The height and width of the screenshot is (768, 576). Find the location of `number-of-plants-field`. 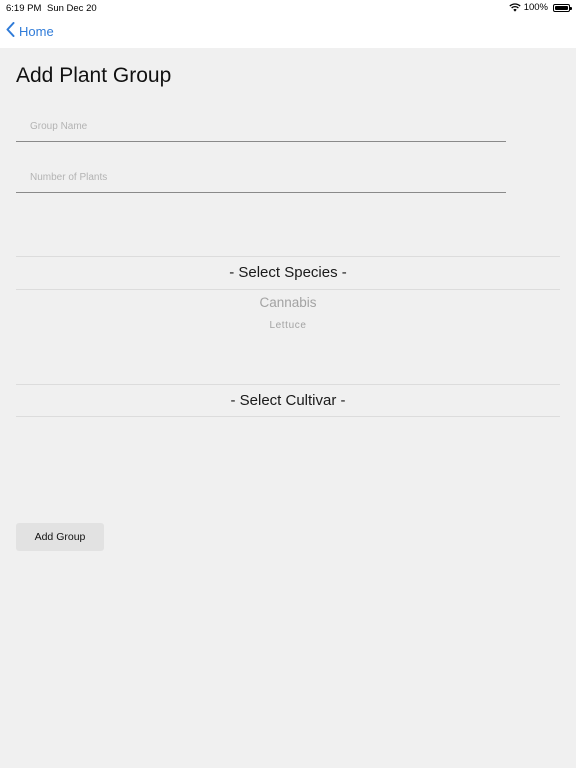

number-of-plants-field is located at coordinates (261, 179).